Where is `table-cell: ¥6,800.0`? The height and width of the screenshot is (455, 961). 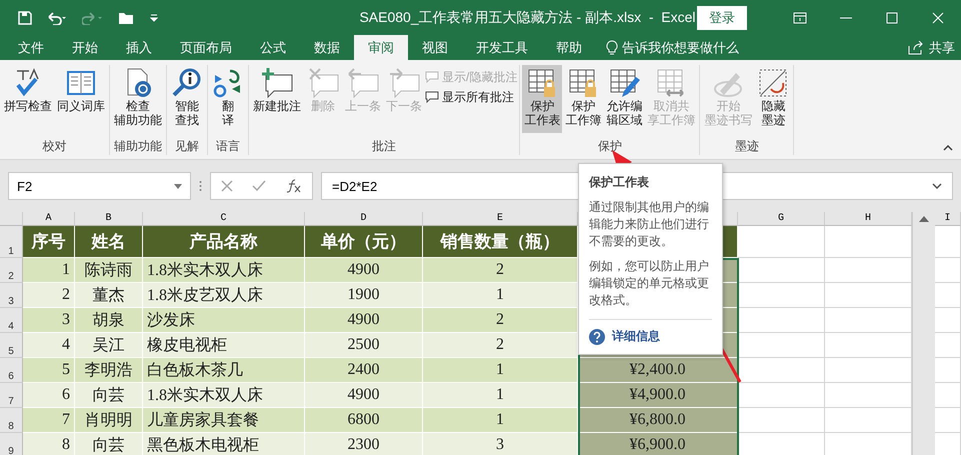
table-cell: ¥6,800.0 is located at coordinates (658, 420).